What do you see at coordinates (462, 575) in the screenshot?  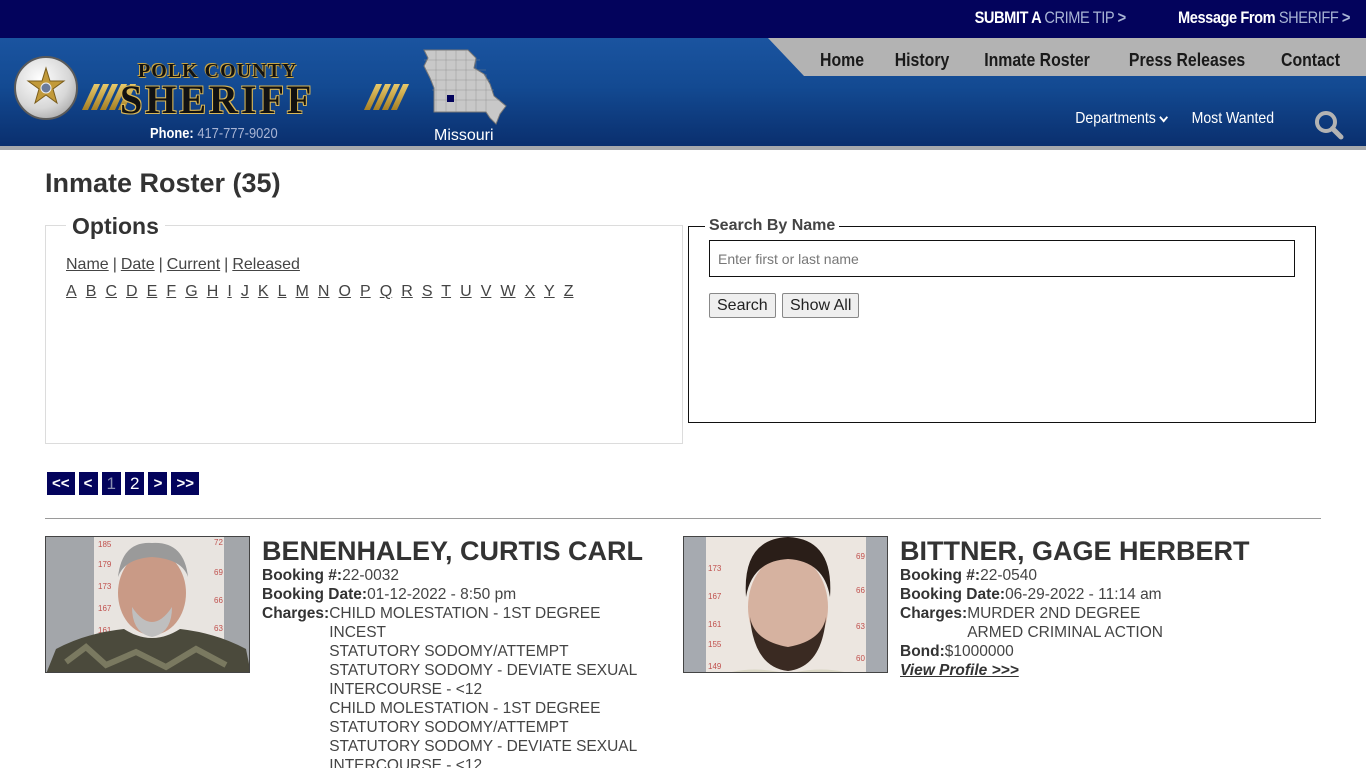 I see `booking-number: Booking #:22-0032` at bounding box center [462, 575].